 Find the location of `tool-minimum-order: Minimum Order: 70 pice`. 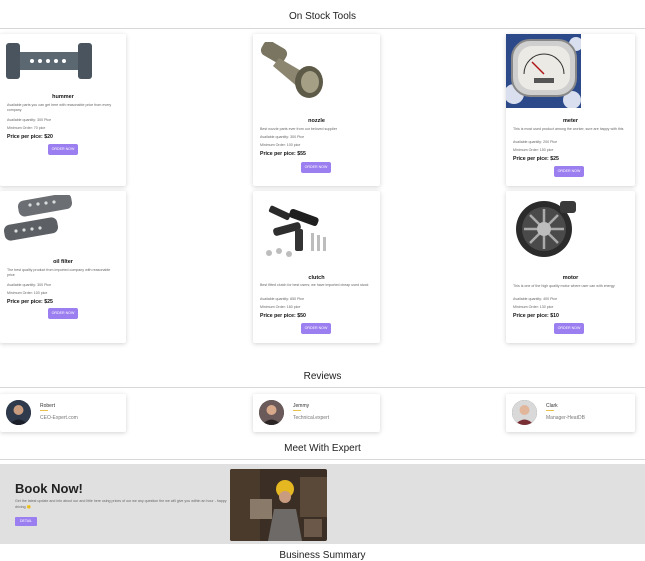

tool-minimum-order: Minimum Order: 70 pice is located at coordinates (26, 128).